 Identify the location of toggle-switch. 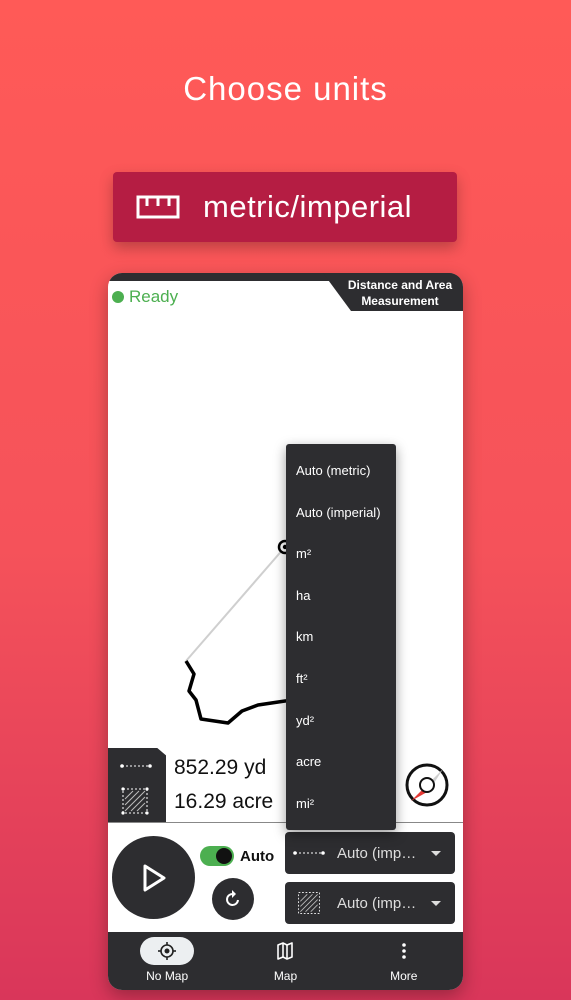
(217, 856).